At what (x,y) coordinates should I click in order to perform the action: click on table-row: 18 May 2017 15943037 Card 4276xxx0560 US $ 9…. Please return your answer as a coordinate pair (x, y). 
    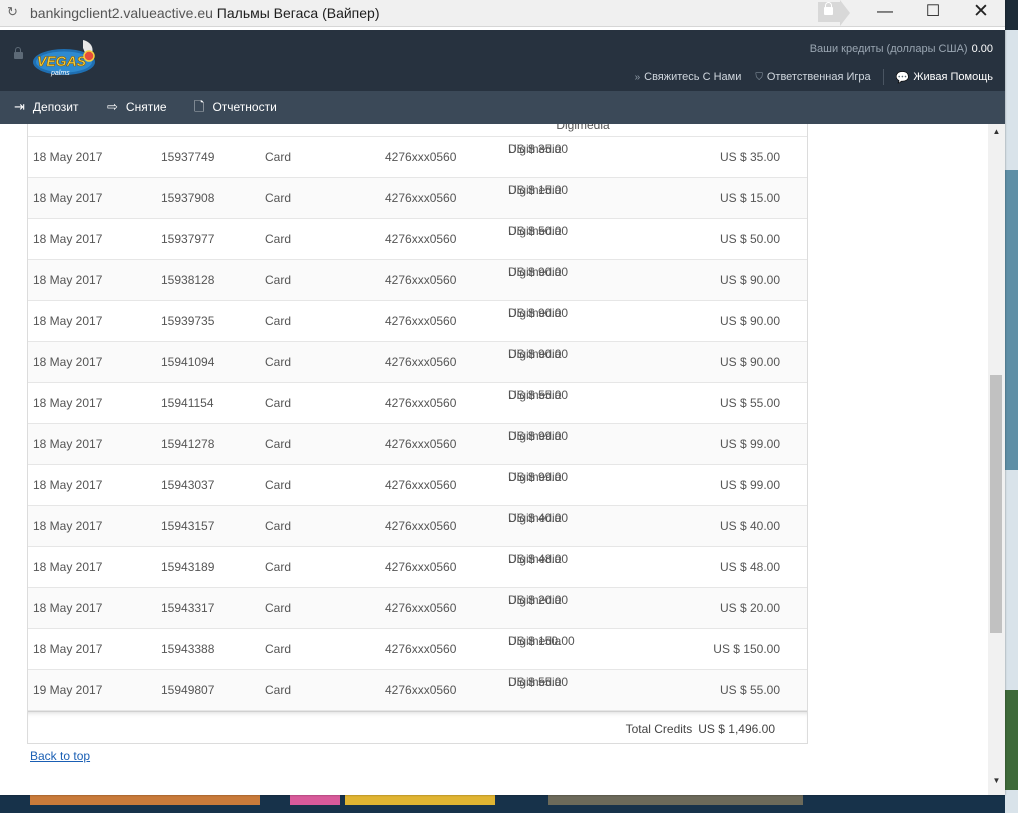
    Looking at the image, I should click on (417, 485).